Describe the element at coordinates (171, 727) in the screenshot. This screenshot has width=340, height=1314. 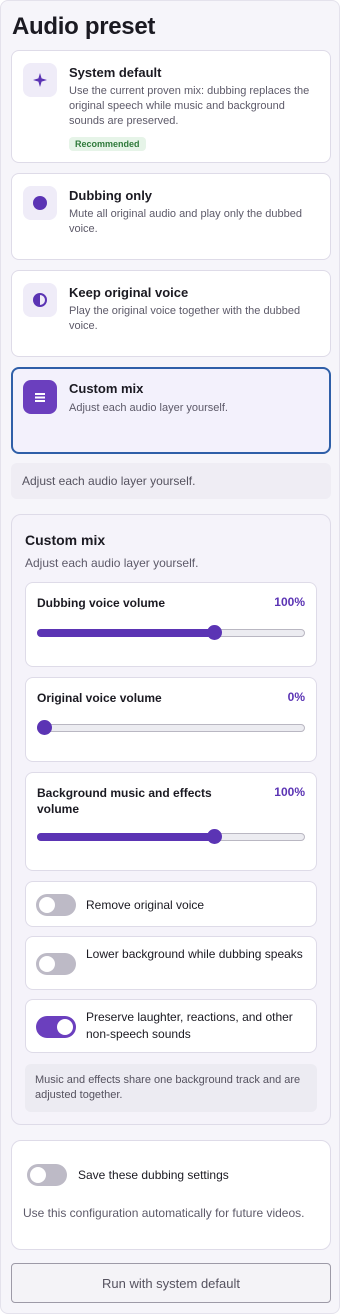
I see `original-voice-volume-slider` at that location.